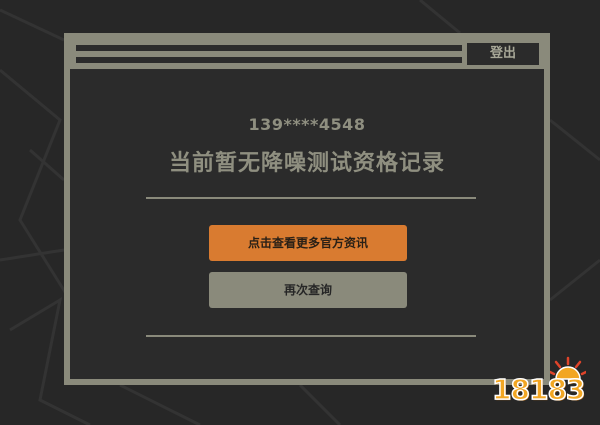 The image size is (600, 425). Describe the element at coordinates (307, 54) in the screenshot. I see `window-titlebar: 登出` at that location.